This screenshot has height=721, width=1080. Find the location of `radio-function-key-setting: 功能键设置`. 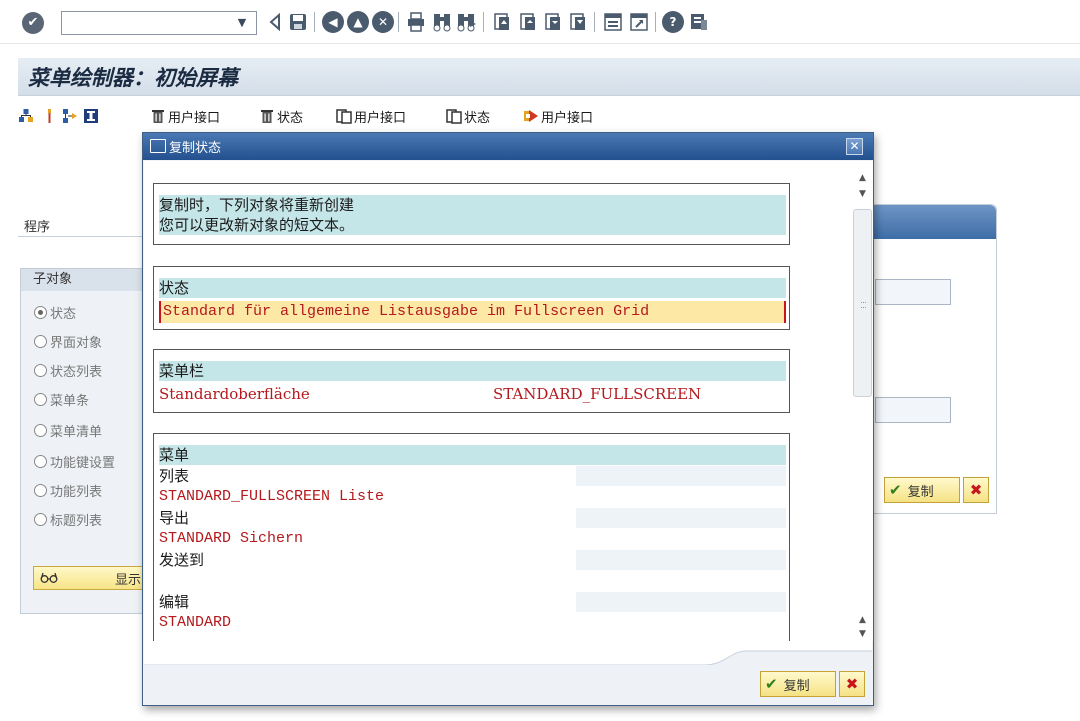

radio-function-key-setting: 功能键设置 is located at coordinates (74, 461).